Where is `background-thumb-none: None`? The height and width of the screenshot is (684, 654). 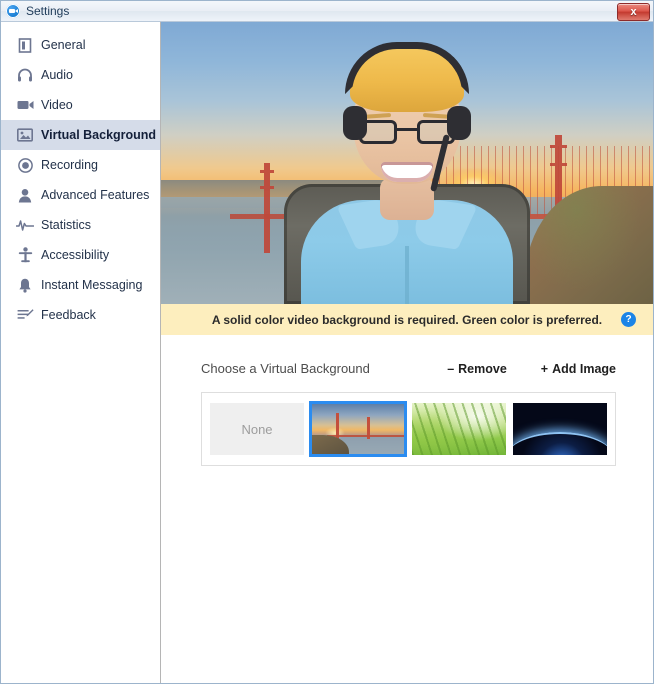 background-thumb-none: None is located at coordinates (257, 429).